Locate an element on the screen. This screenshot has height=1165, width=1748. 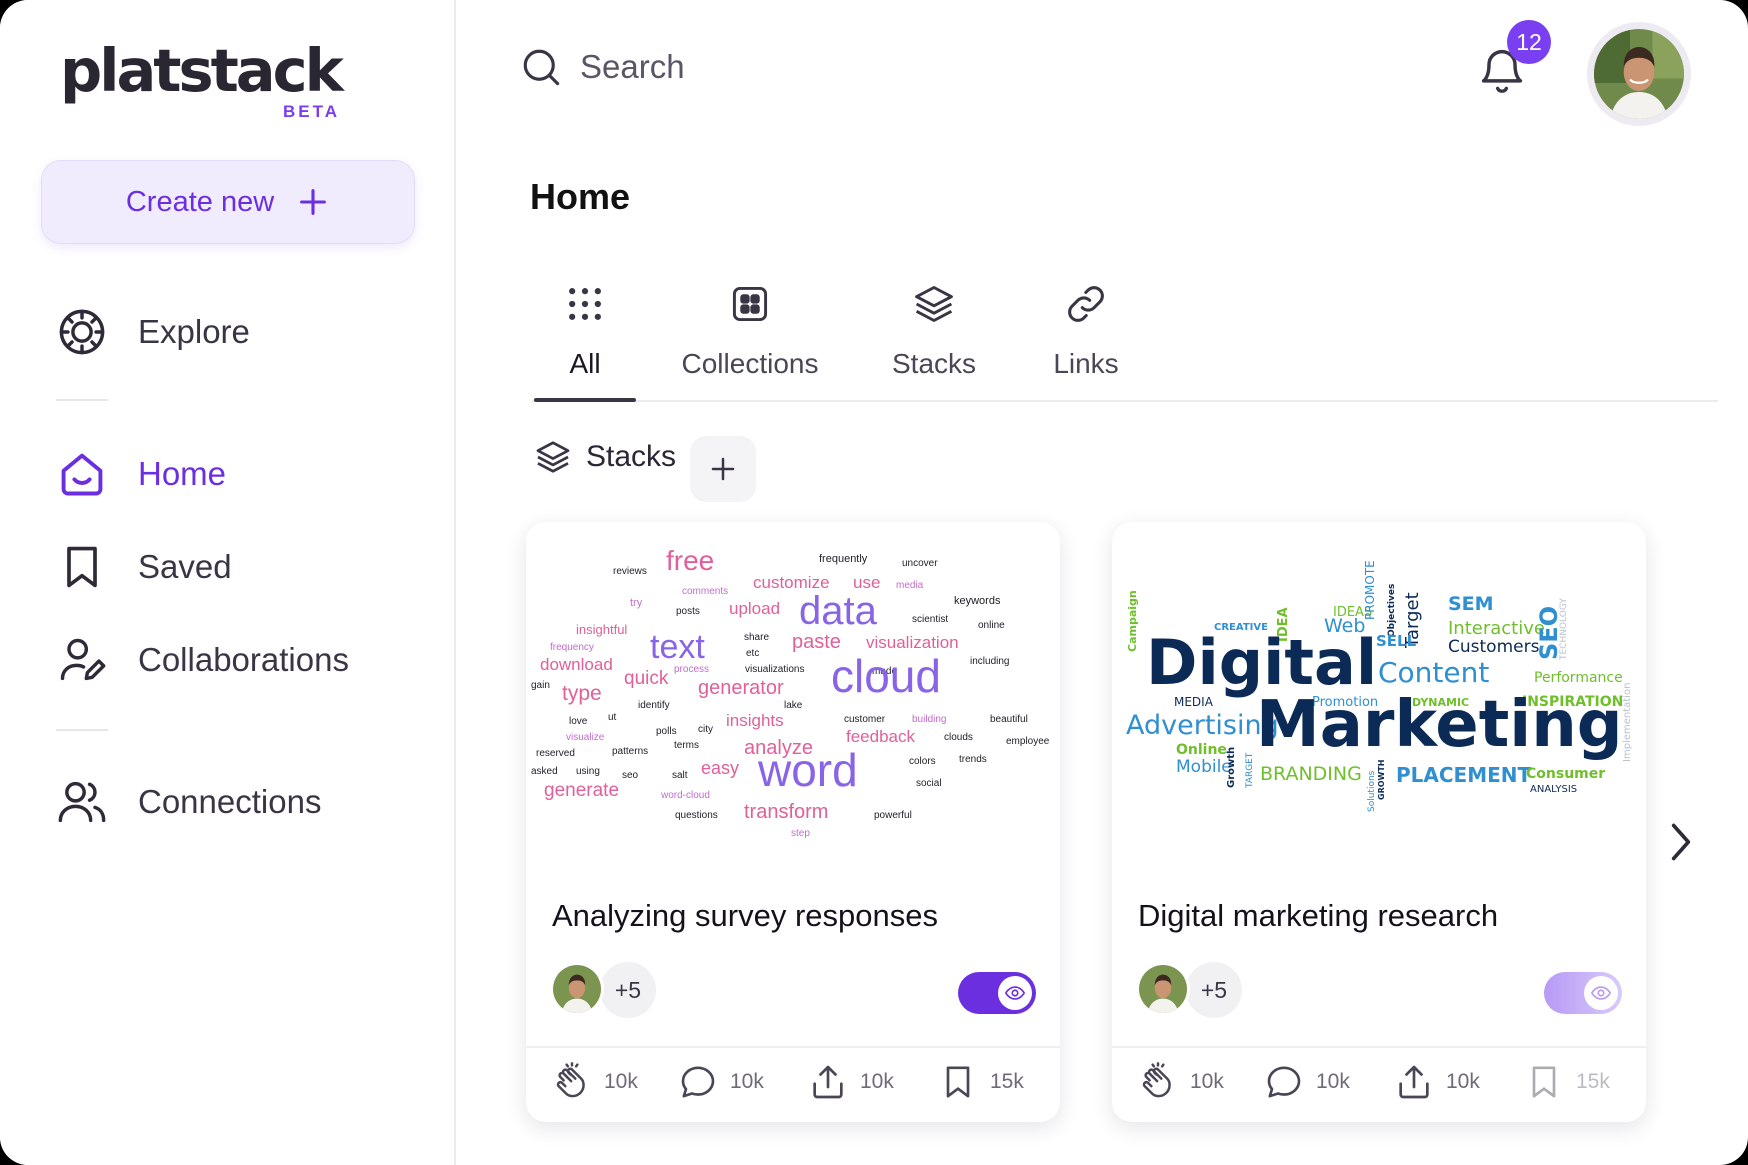
word-cloud-word: polls is located at coordinates (666, 731).